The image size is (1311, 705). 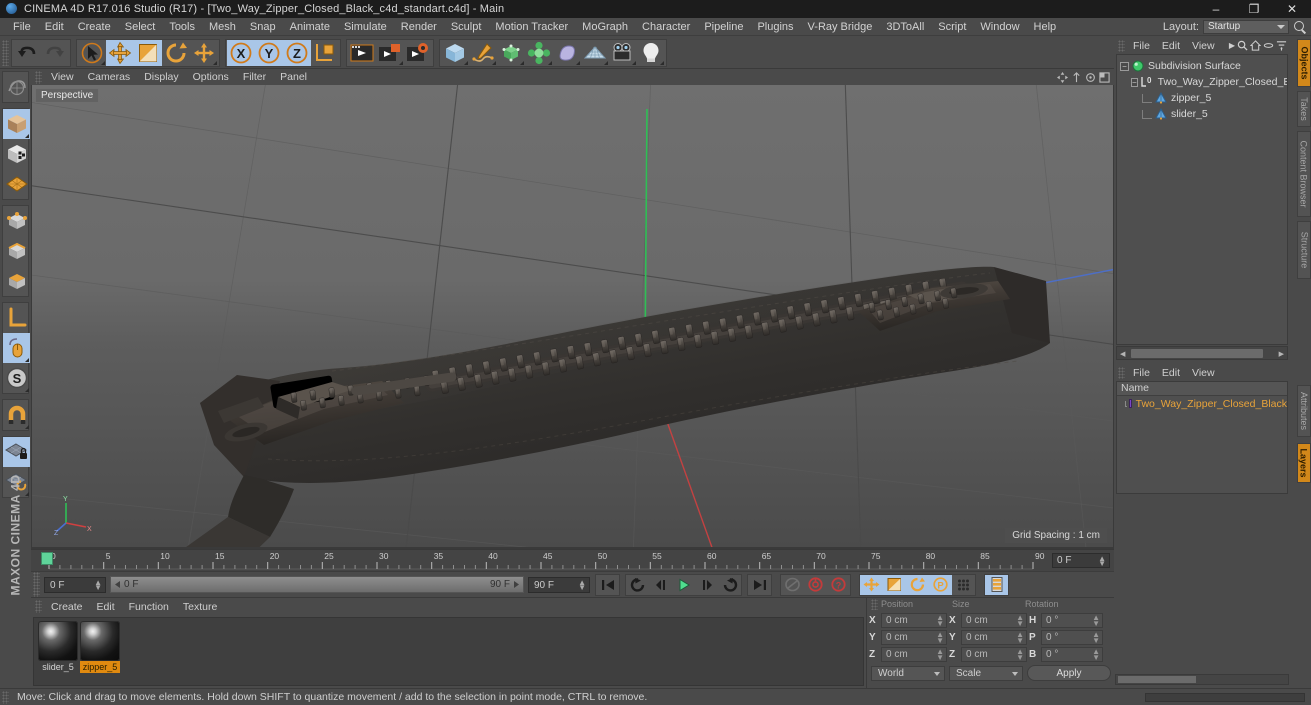 What do you see at coordinates (16, 124) in the screenshot?
I see `model-mode-icon` at bounding box center [16, 124].